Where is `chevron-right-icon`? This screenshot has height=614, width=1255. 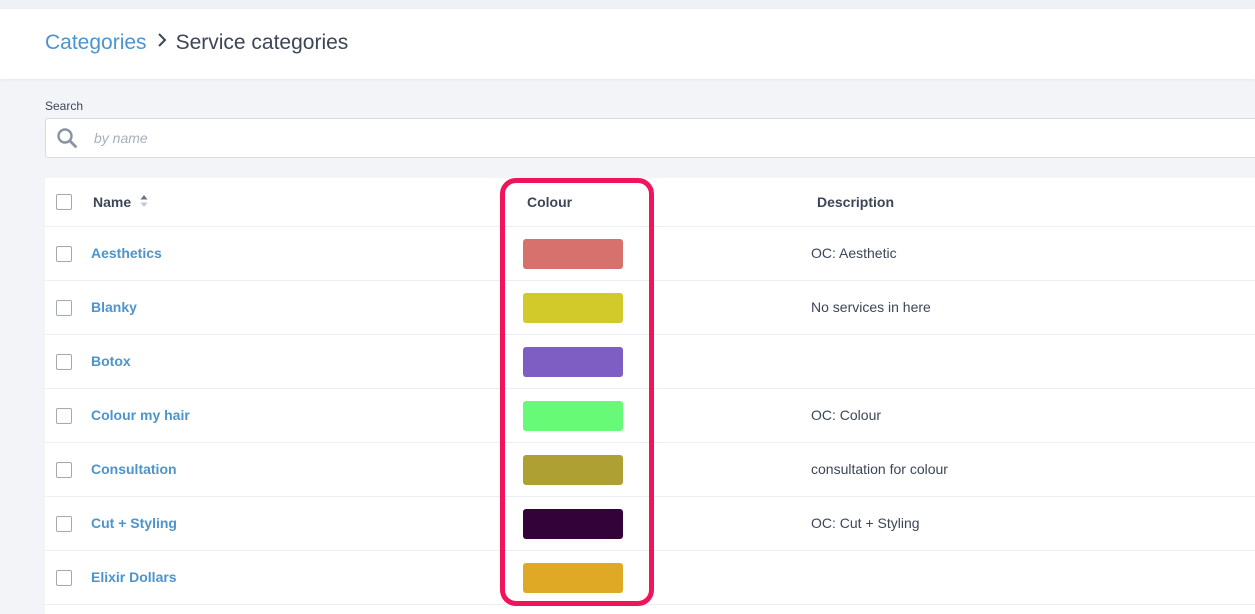 chevron-right-icon is located at coordinates (162, 42).